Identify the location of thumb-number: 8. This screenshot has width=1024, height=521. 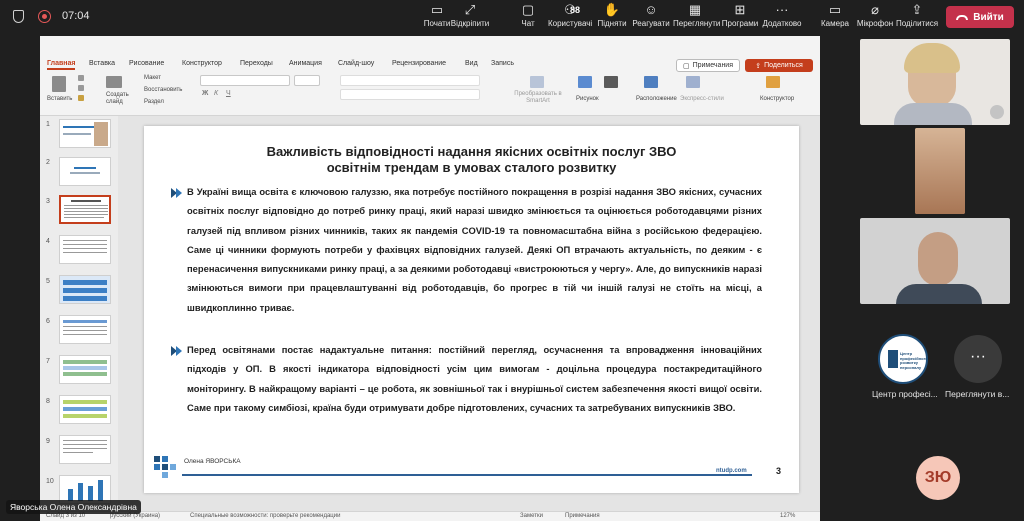
(48, 401).